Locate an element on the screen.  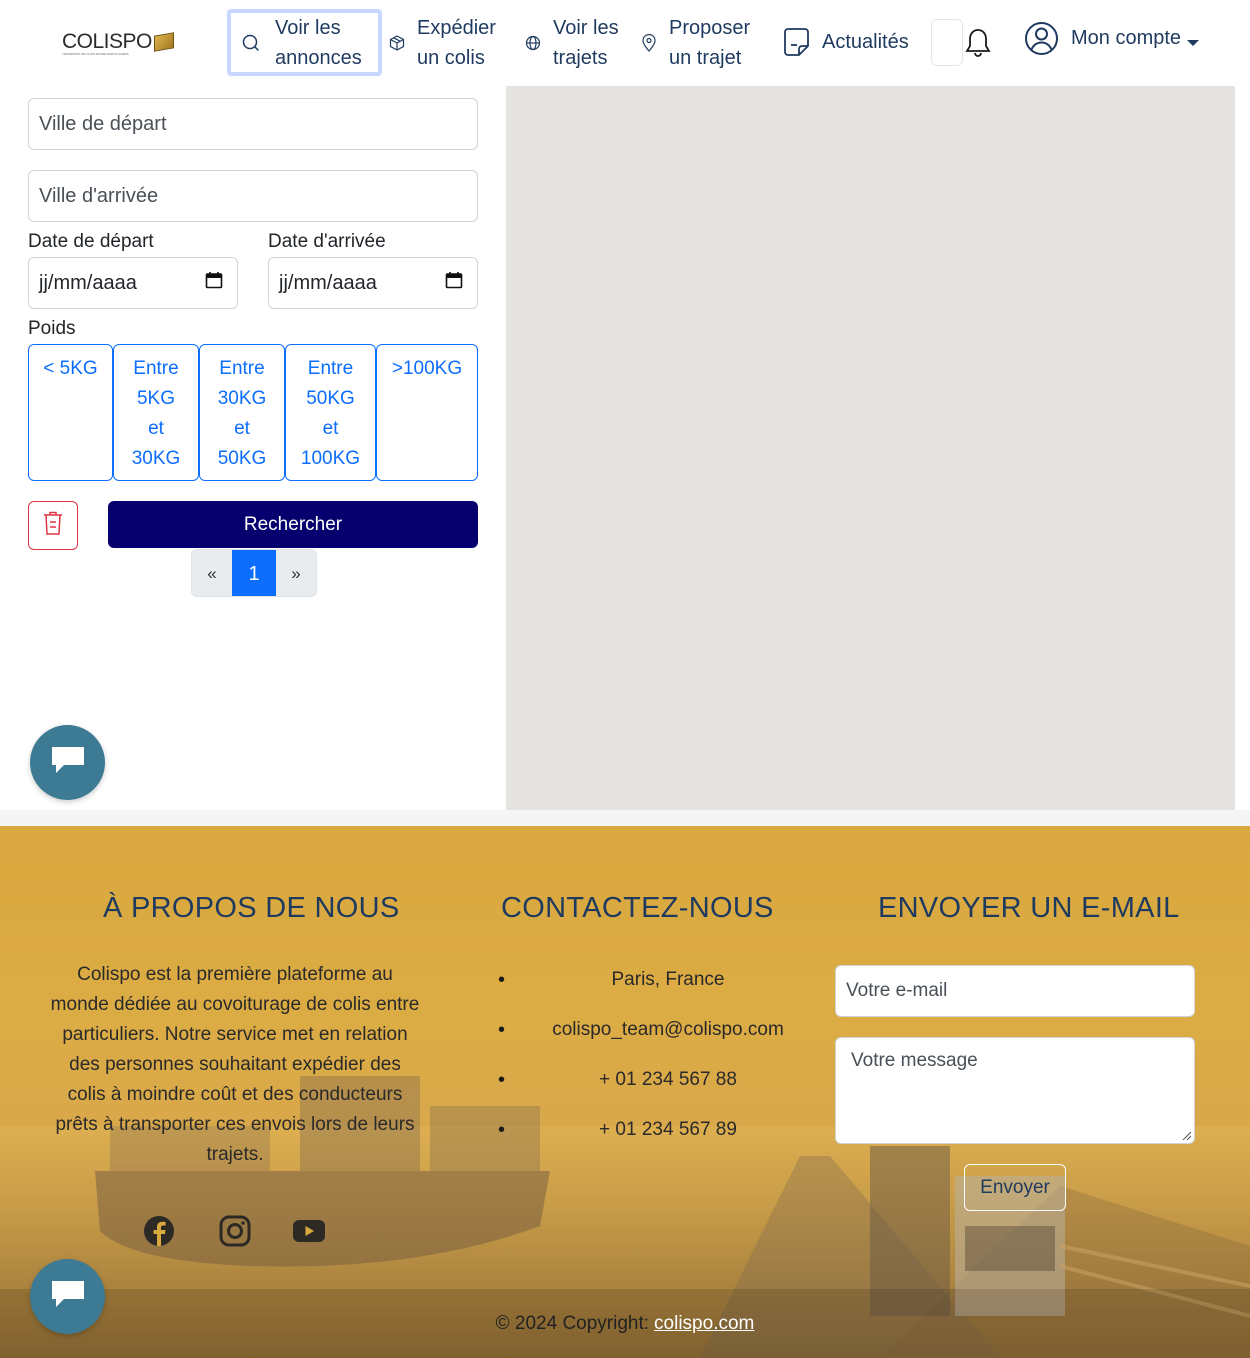
arrival-date-label: Date d'arrivée is located at coordinates (327, 241).